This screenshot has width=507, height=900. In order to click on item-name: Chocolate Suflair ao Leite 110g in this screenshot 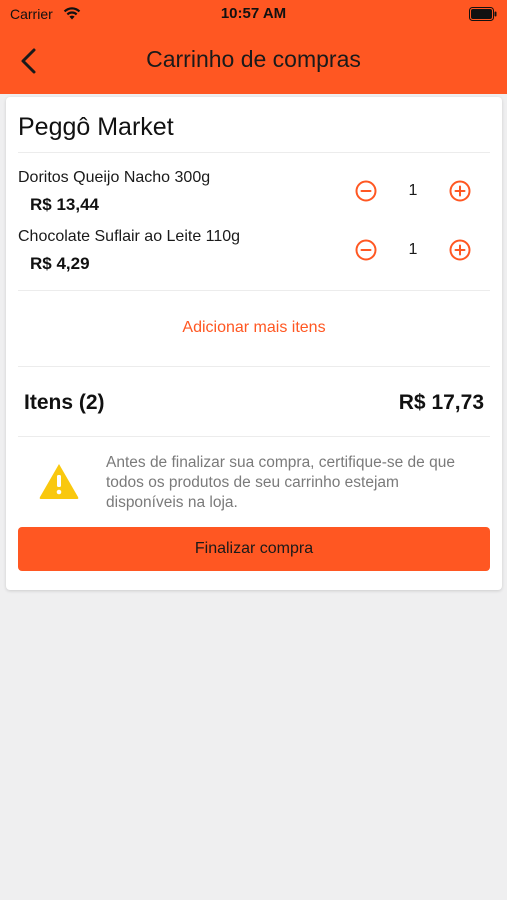, I will do `click(129, 236)`.